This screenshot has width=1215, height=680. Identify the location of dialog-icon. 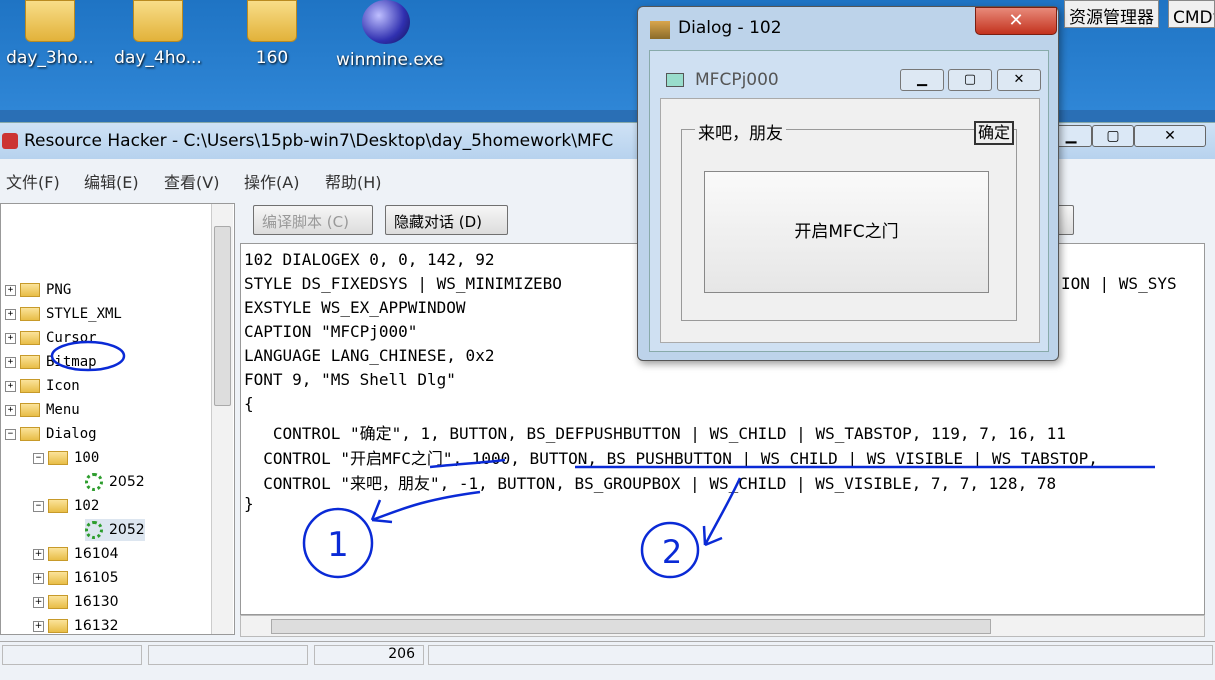
(660, 30).